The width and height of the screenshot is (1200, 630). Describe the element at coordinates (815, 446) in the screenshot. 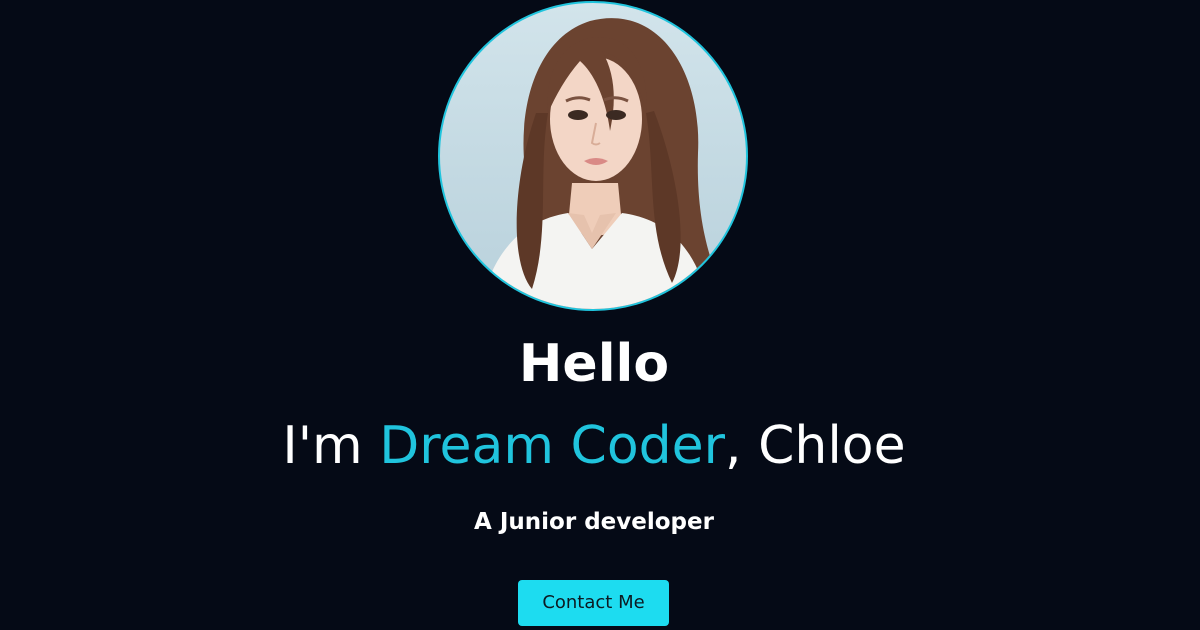

I see `intro-suffix: , Chloe` at that location.